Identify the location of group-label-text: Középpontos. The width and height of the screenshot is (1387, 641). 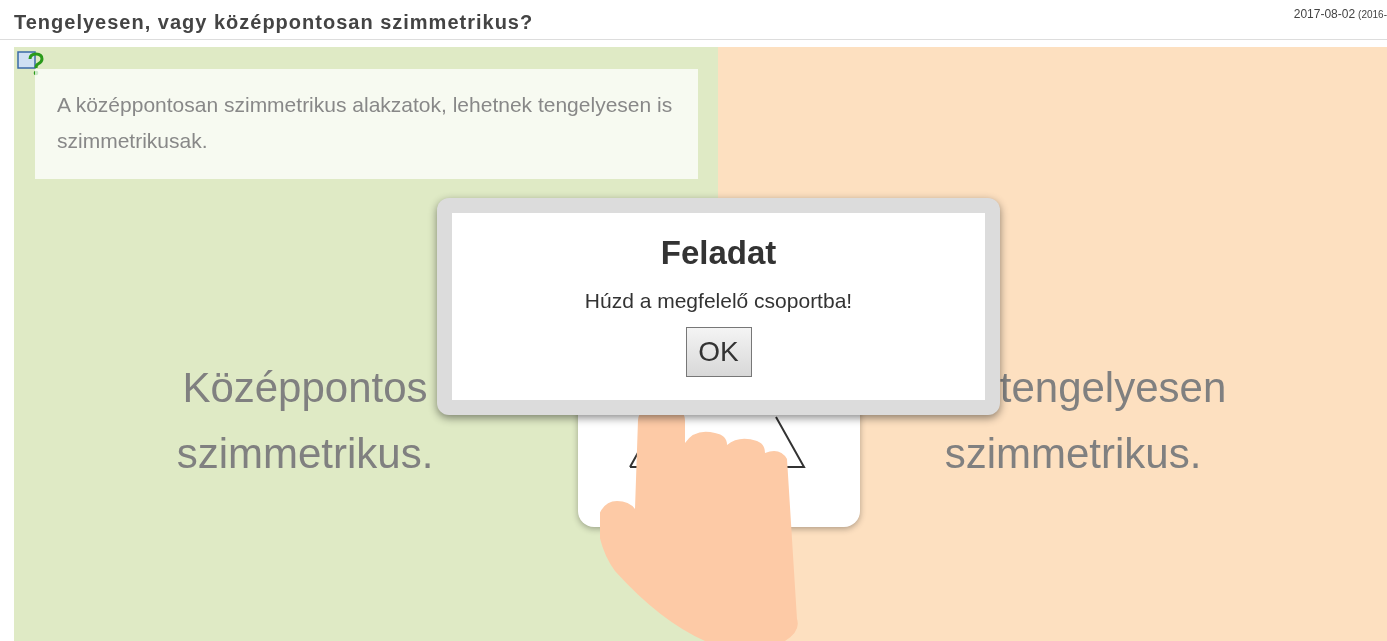
(305, 388).